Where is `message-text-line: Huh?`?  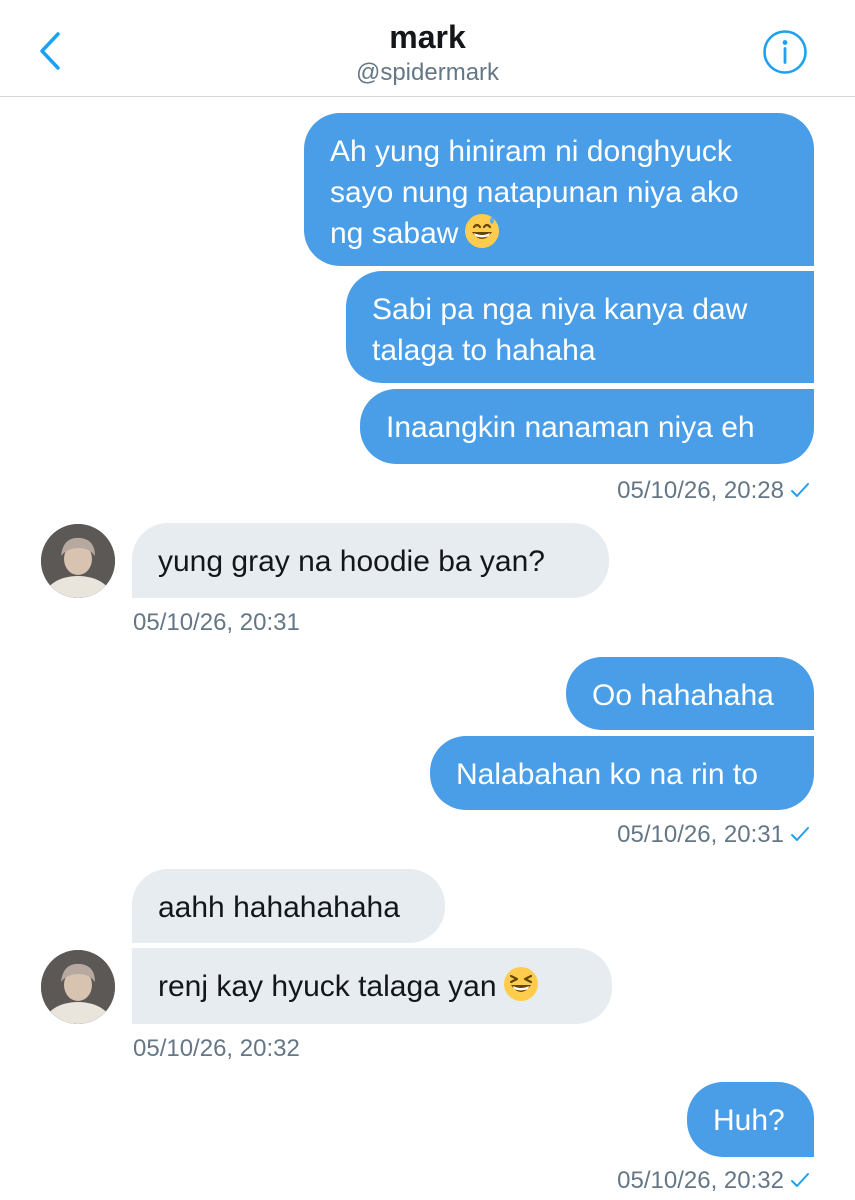 message-text-line: Huh? is located at coordinates (749, 1120).